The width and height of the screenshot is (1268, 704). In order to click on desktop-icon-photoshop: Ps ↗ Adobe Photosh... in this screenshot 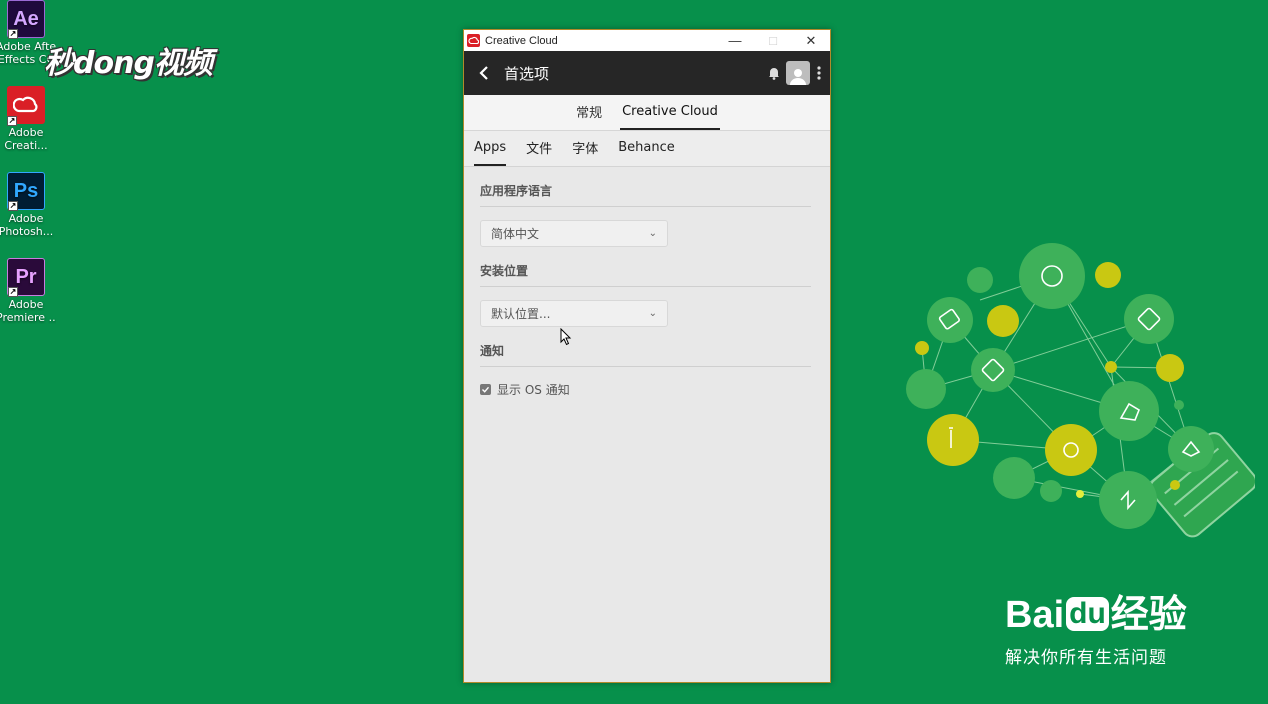, I will do `click(28, 205)`.